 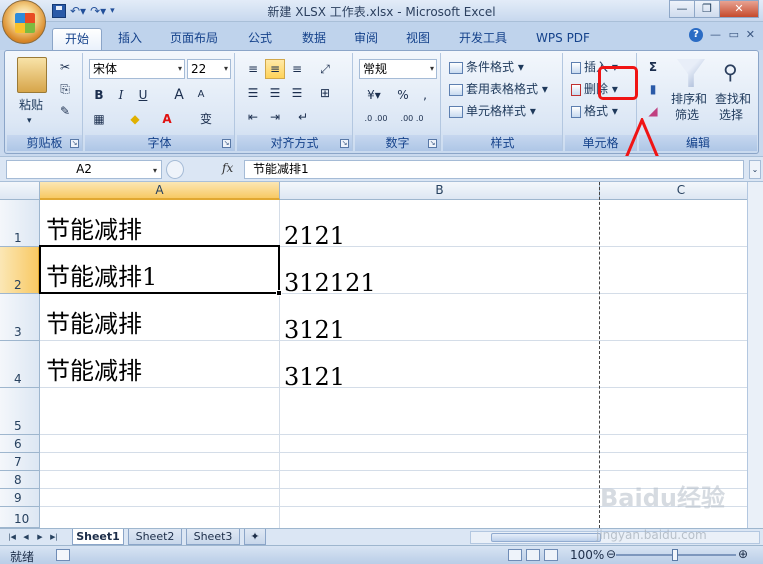 I want to click on comma-button: ,, so click(x=425, y=95).